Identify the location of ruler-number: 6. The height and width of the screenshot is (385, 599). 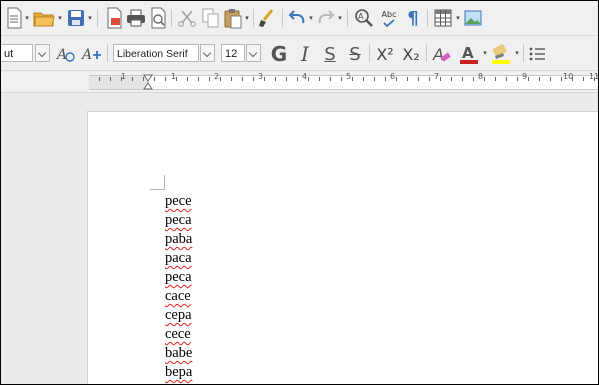
(393, 76).